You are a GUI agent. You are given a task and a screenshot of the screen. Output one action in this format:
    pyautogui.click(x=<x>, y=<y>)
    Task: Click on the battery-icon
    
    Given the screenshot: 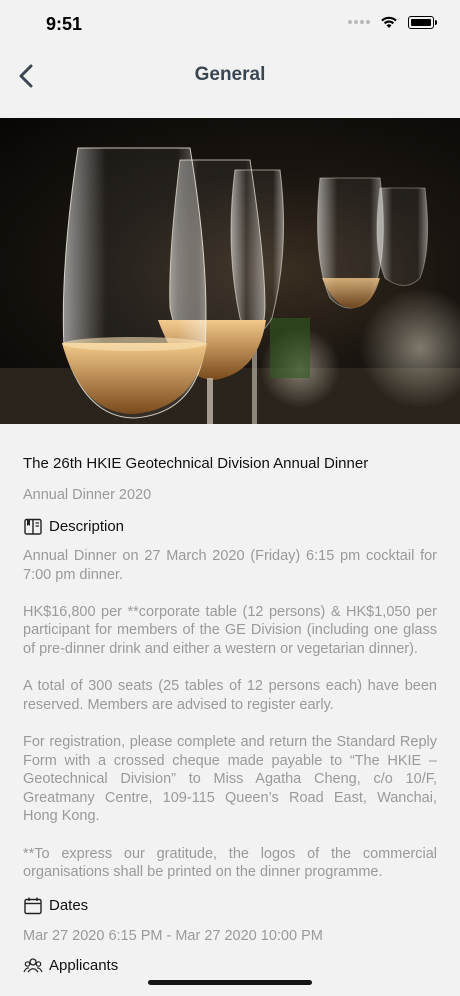 What is the action you would take?
    pyautogui.click(x=422, y=22)
    